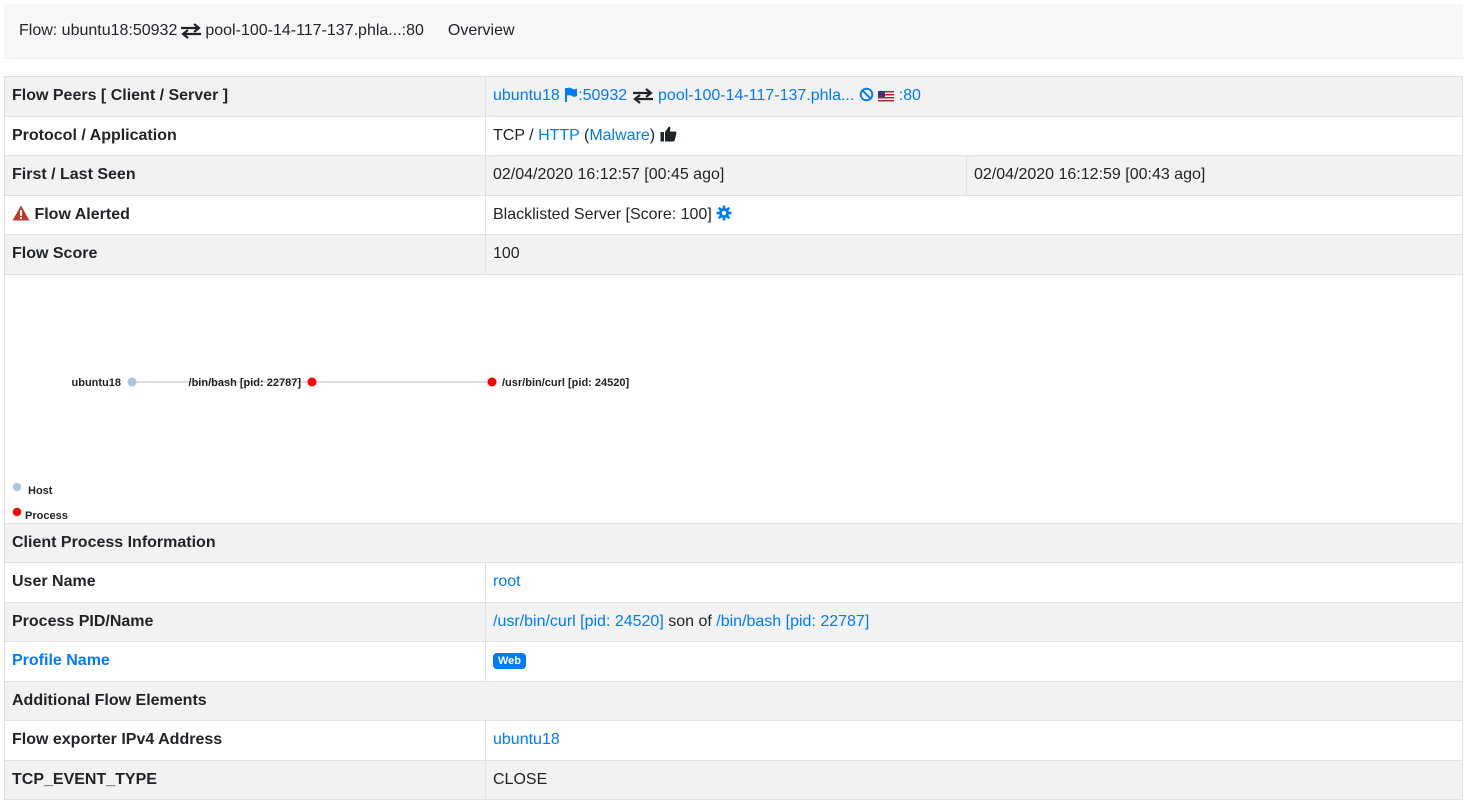 The image size is (1468, 805). What do you see at coordinates (690, 621) in the screenshot?
I see `son-of-text: son of` at bounding box center [690, 621].